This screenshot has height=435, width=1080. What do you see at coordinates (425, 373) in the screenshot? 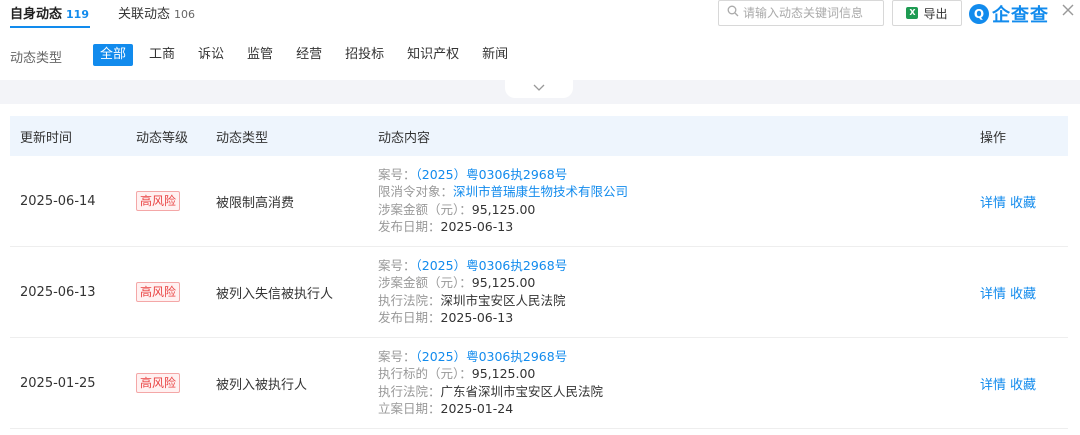
I see `content-key: 执行标的（元）：` at bounding box center [425, 373].